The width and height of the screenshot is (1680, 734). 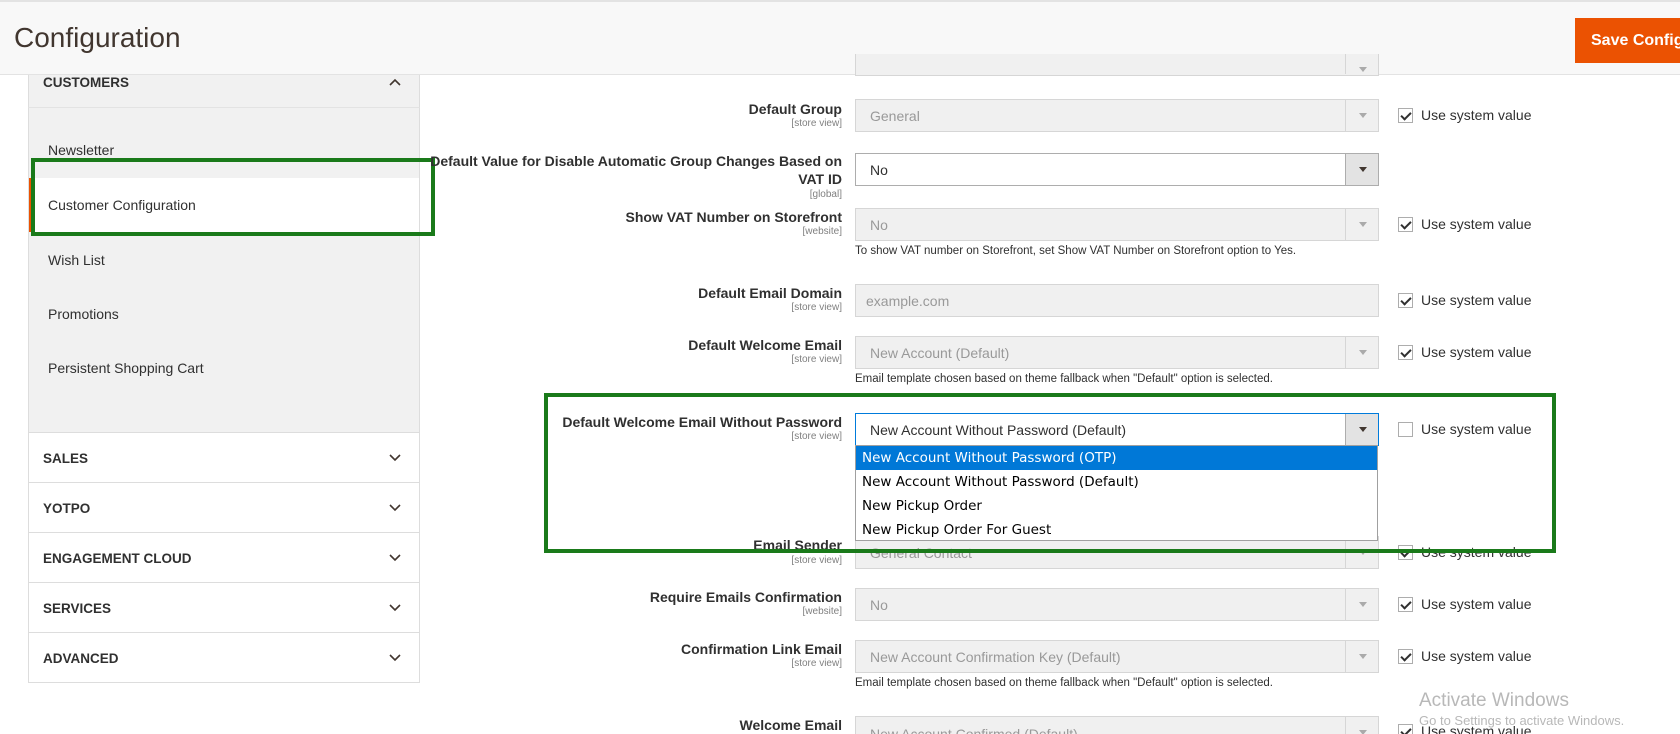 I want to click on email-domain-input: example.com, so click(x=1117, y=300).